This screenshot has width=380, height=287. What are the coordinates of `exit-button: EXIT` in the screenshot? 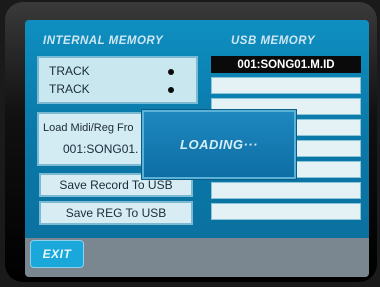 It's located at (57, 254).